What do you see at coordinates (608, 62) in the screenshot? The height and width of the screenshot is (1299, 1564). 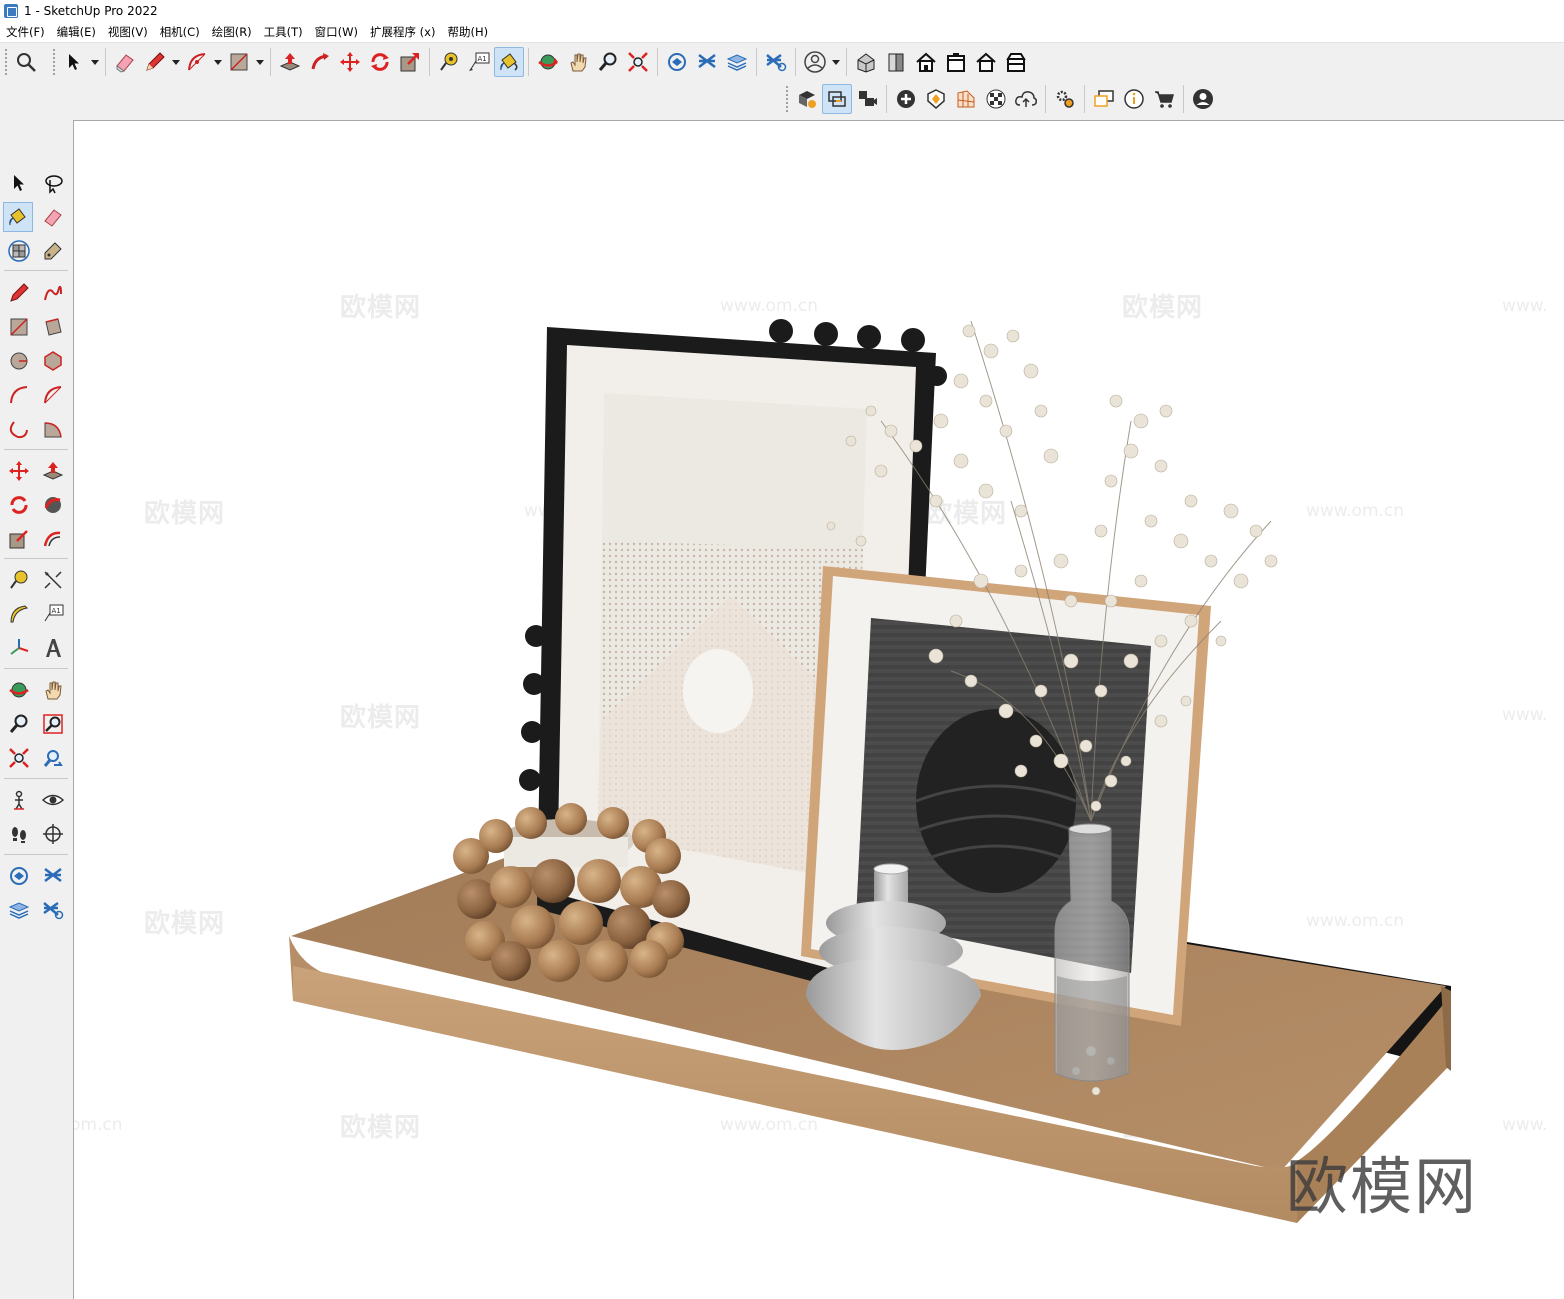 I see `zoom-button` at bounding box center [608, 62].